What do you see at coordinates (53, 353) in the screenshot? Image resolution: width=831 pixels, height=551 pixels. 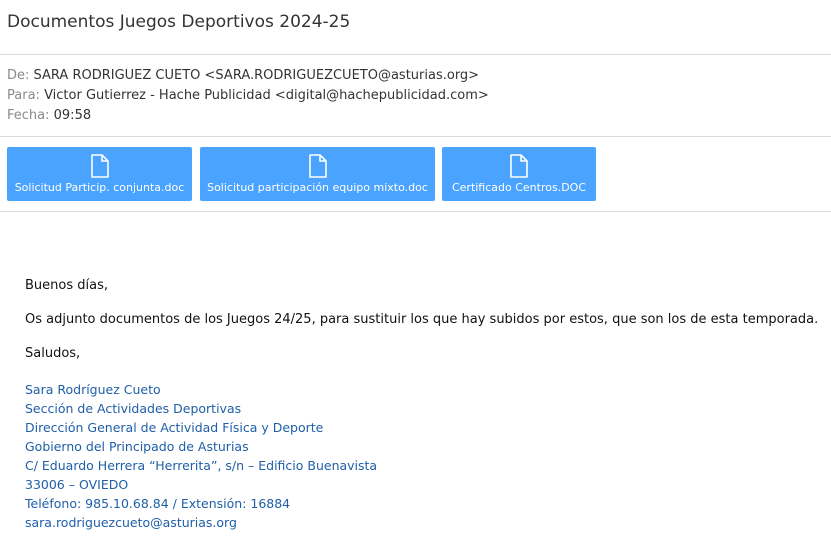 I see `closing: Saludos,` at bounding box center [53, 353].